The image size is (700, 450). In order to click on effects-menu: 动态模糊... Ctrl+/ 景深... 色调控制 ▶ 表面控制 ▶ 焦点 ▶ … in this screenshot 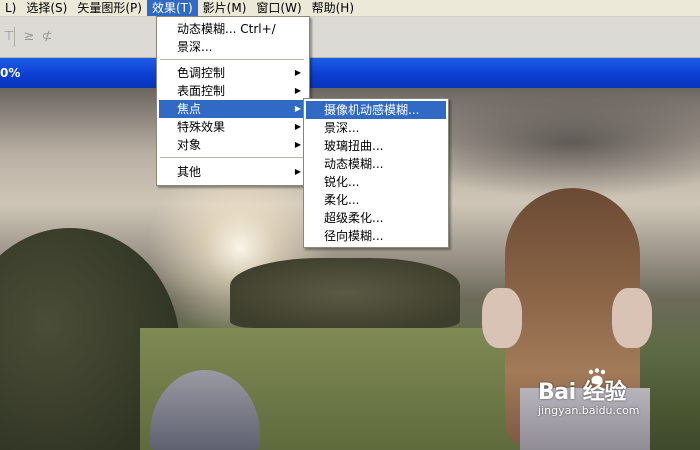, I will do `click(233, 101)`.